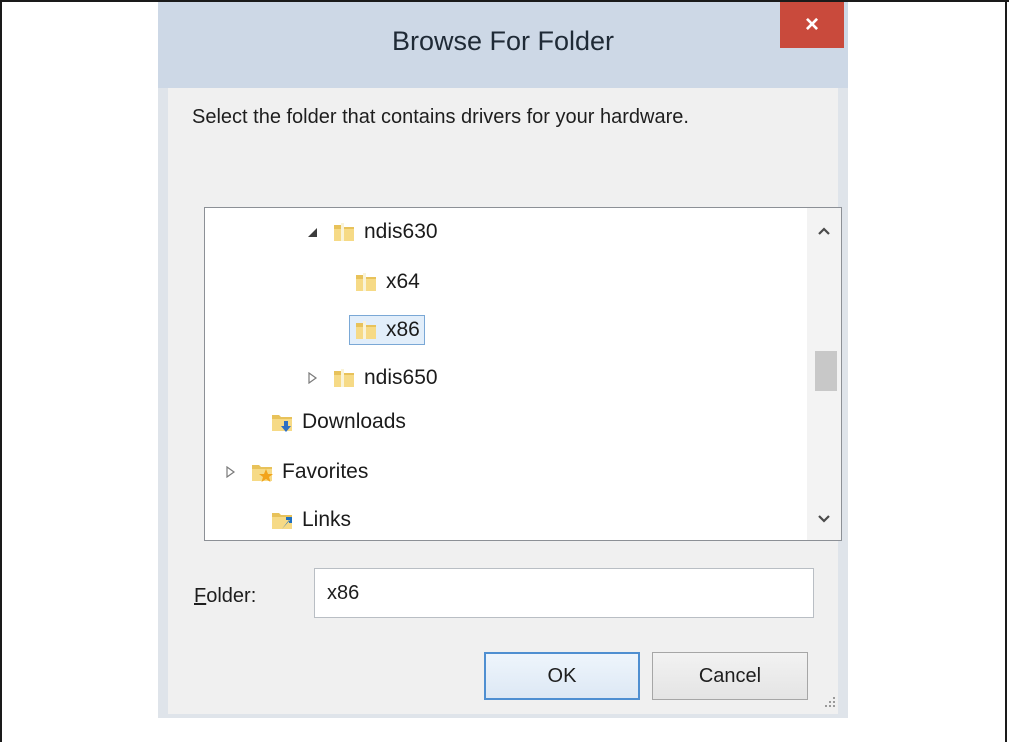 The height and width of the screenshot is (742, 1009). What do you see at coordinates (503, 41) in the screenshot?
I see `dialog-title: Browse For Folder` at bounding box center [503, 41].